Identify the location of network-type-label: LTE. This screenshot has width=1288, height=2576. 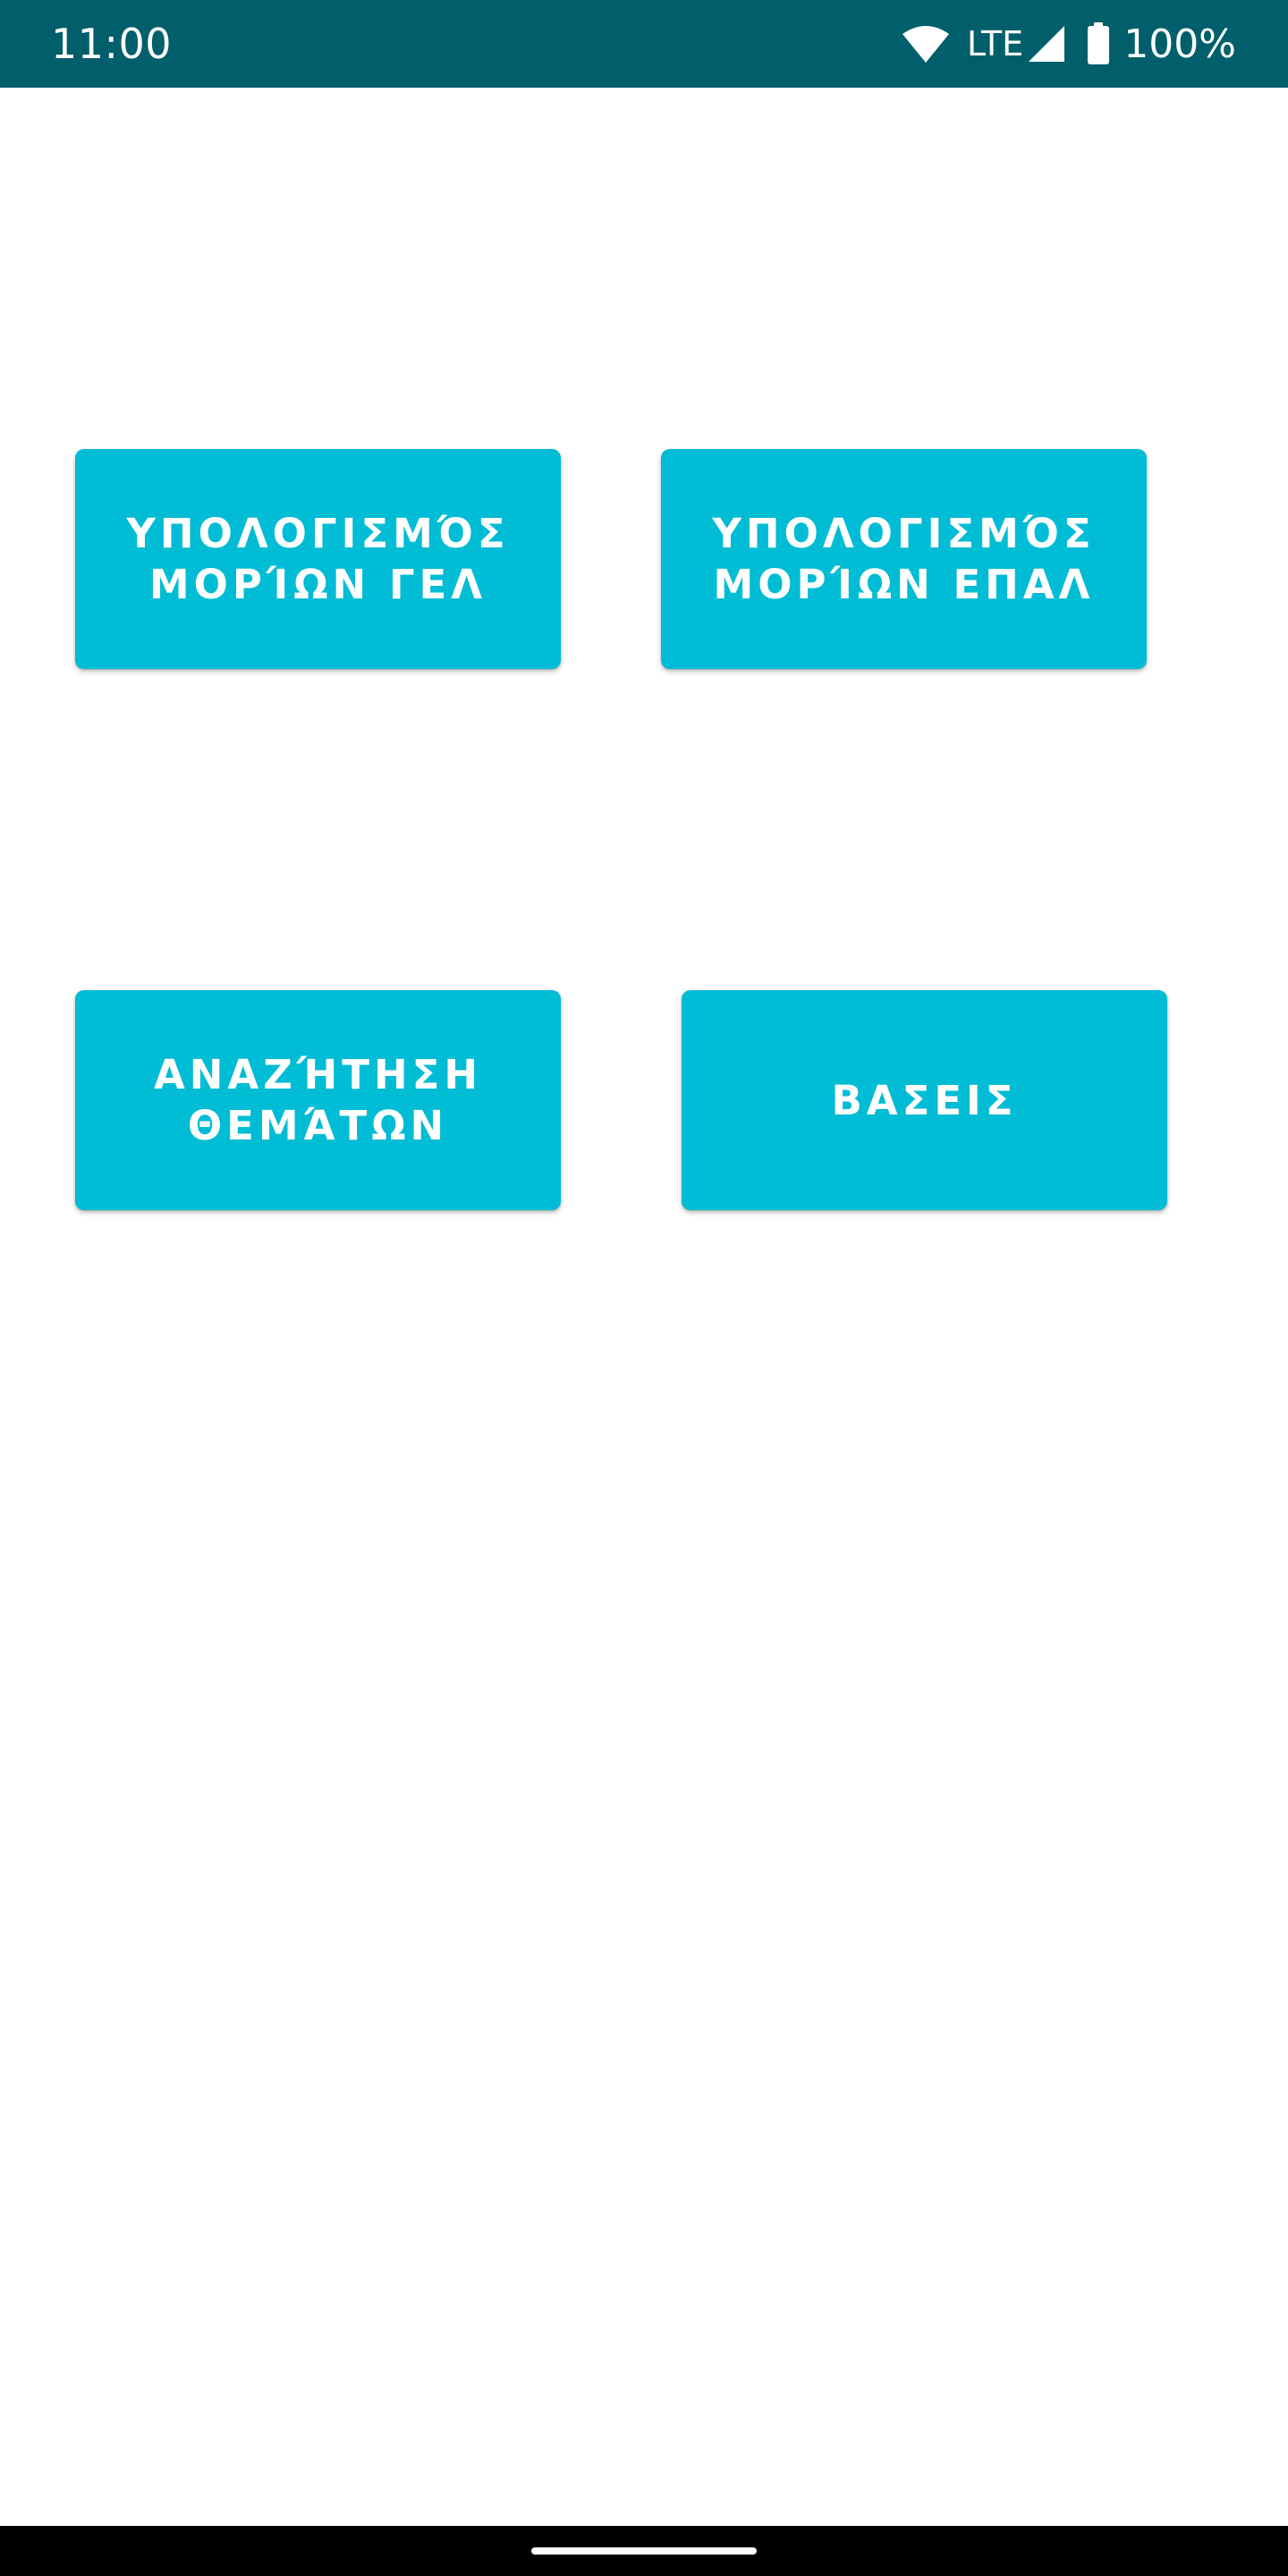
(995, 44).